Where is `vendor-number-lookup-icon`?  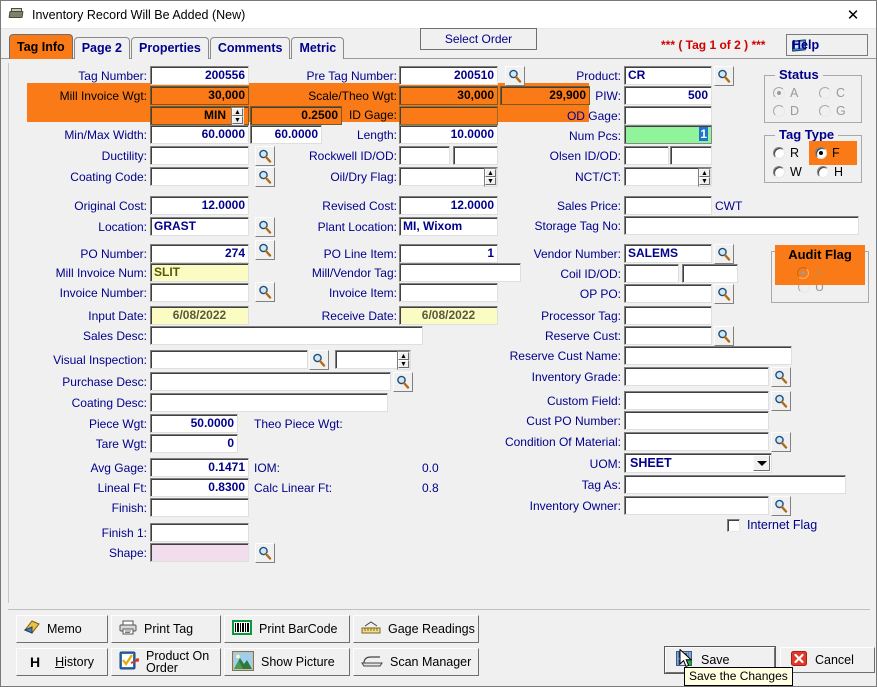
vendor-number-lookup-icon is located at coordinates (724, 254).